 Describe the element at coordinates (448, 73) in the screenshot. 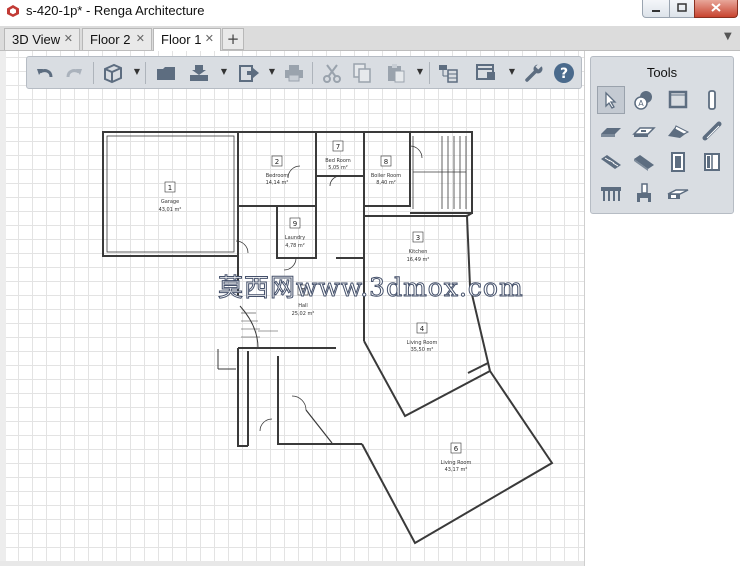

I see `levels-button` at that location.